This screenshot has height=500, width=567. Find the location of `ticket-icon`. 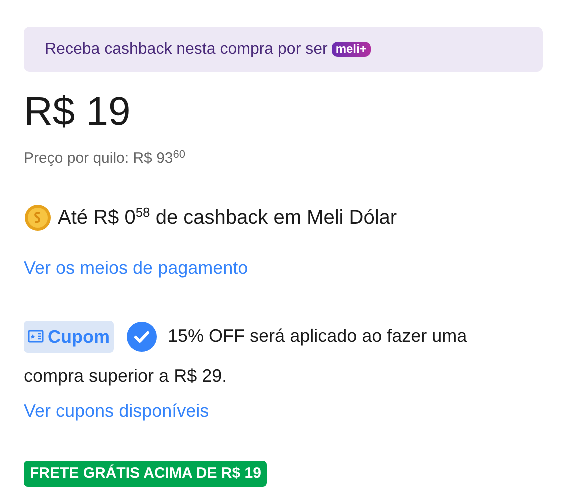

ticket-icon is located at coordinates (36, 337).